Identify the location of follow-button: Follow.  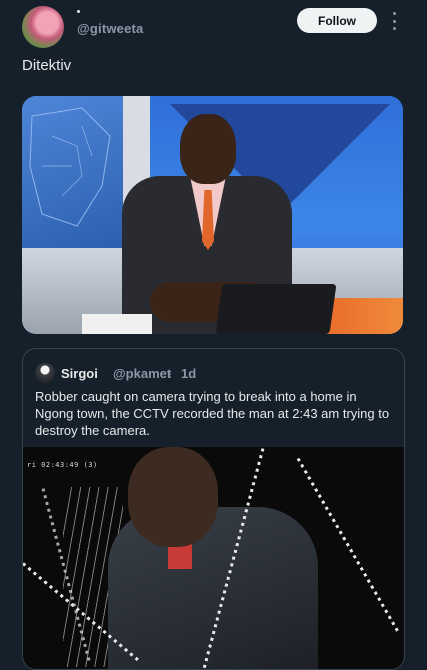
(337, 20).